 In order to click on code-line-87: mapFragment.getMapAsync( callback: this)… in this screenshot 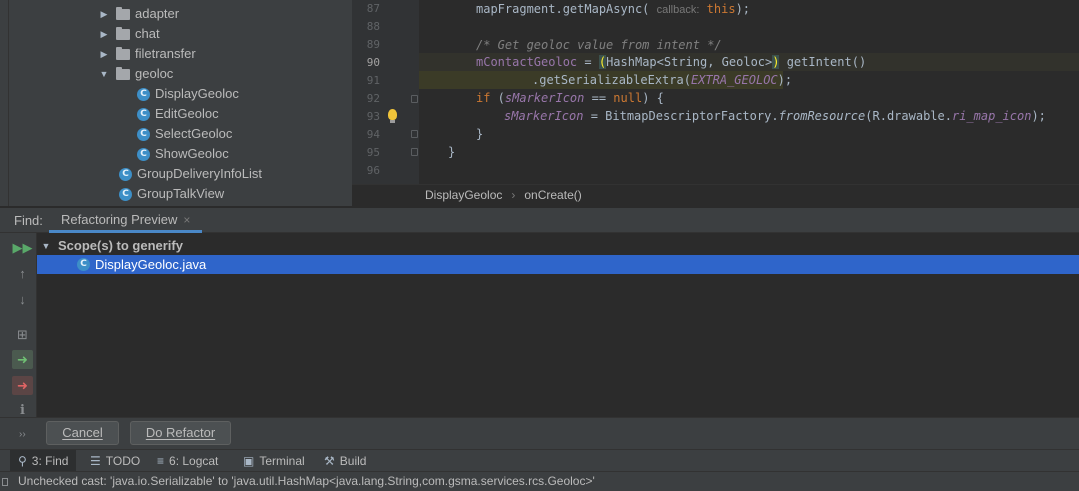, I will do `click(613, 9)`.